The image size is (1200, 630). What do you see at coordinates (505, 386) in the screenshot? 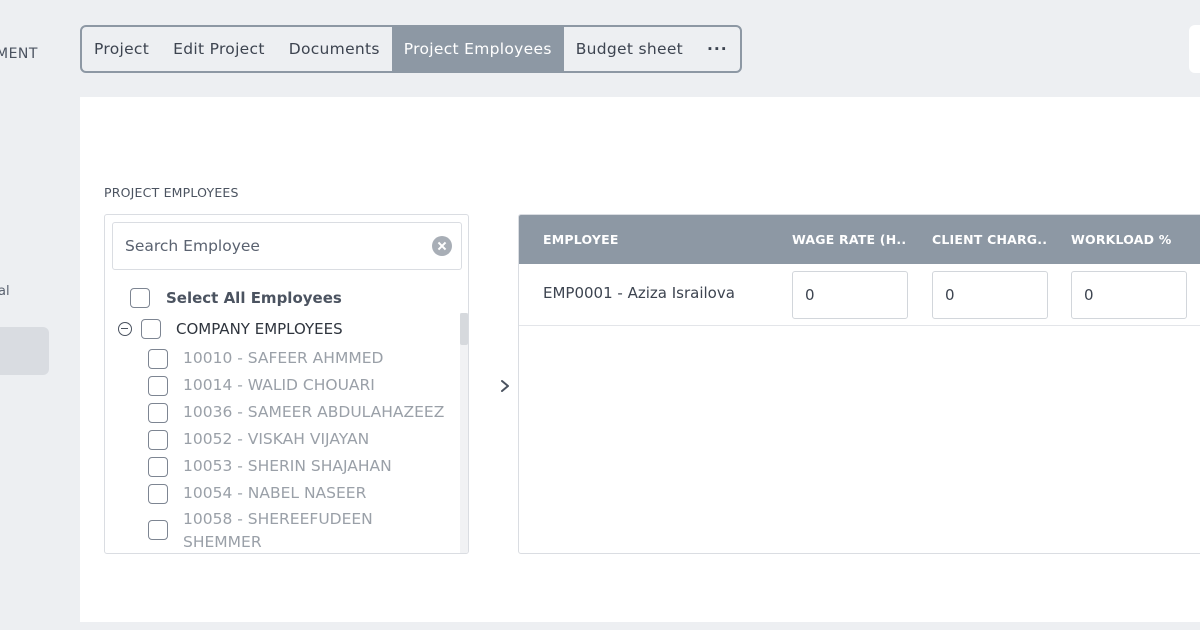
I see `chevron-right-icon` at bounding box center [505, 386].